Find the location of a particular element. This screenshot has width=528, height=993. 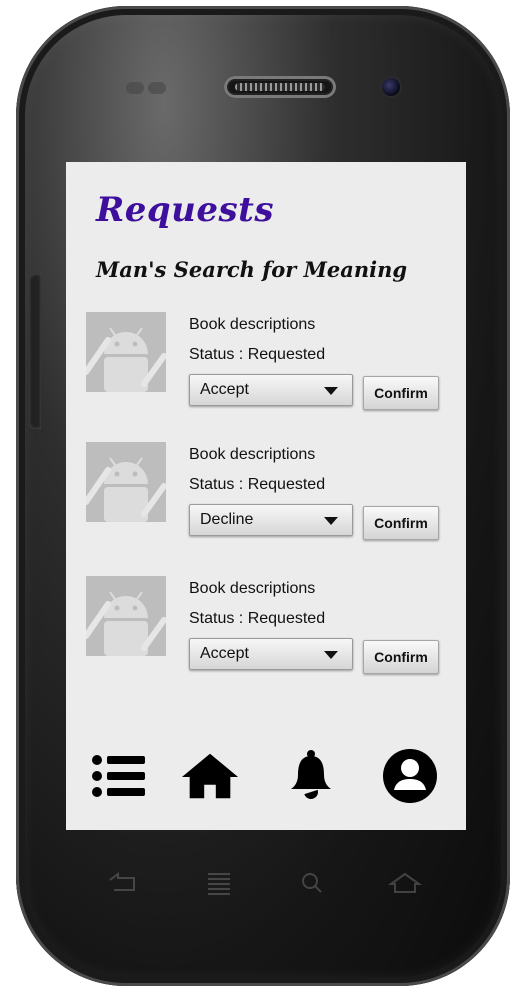

page-title: Requests is located at coordinates (185, 210).